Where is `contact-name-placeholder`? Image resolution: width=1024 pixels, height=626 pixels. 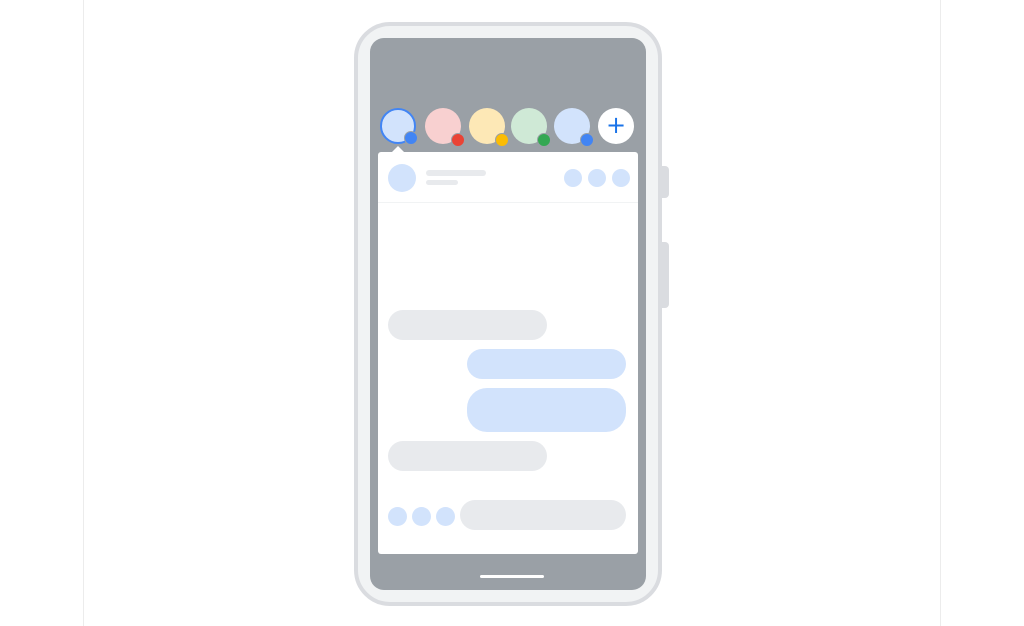 contact-name-placeholder is located at coordinates (456, 173).